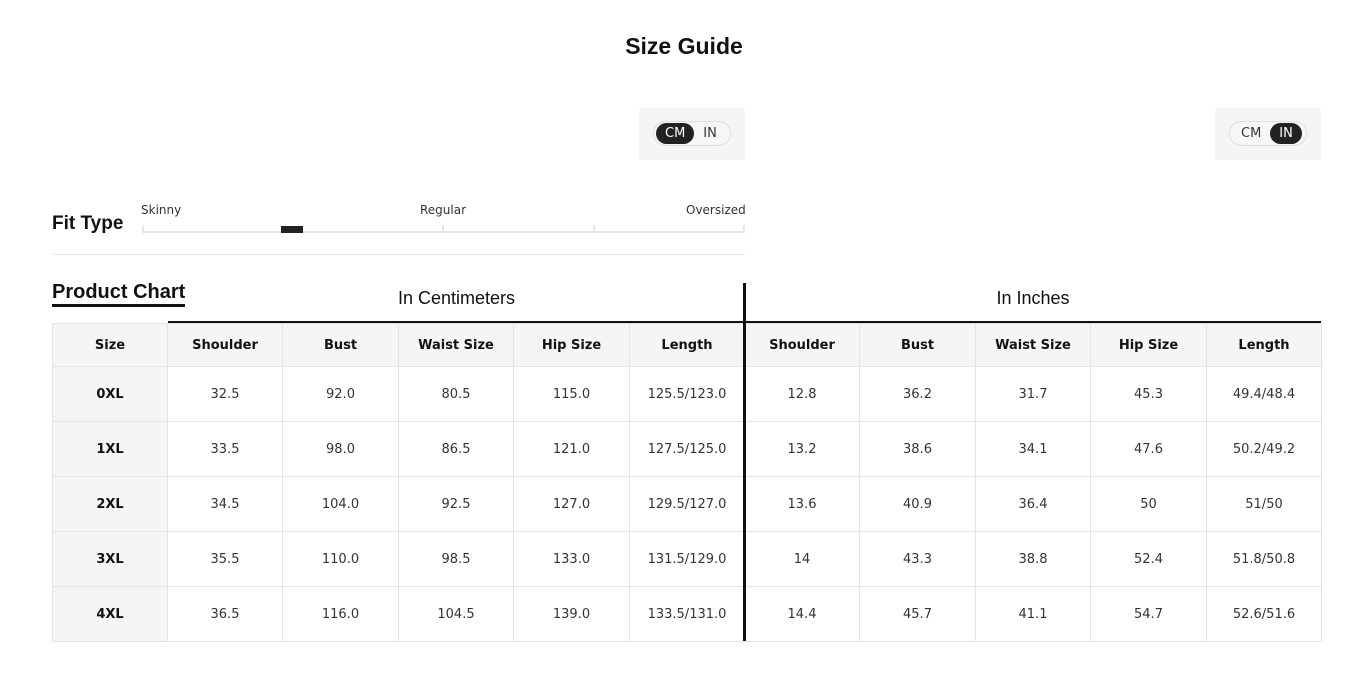 This screenshot has height=700, width=1368. What do you see at coordinates (456, 345) in the screenshot?
I see `header-waist-cm: Waist Size` at bounding box center [456, 345].